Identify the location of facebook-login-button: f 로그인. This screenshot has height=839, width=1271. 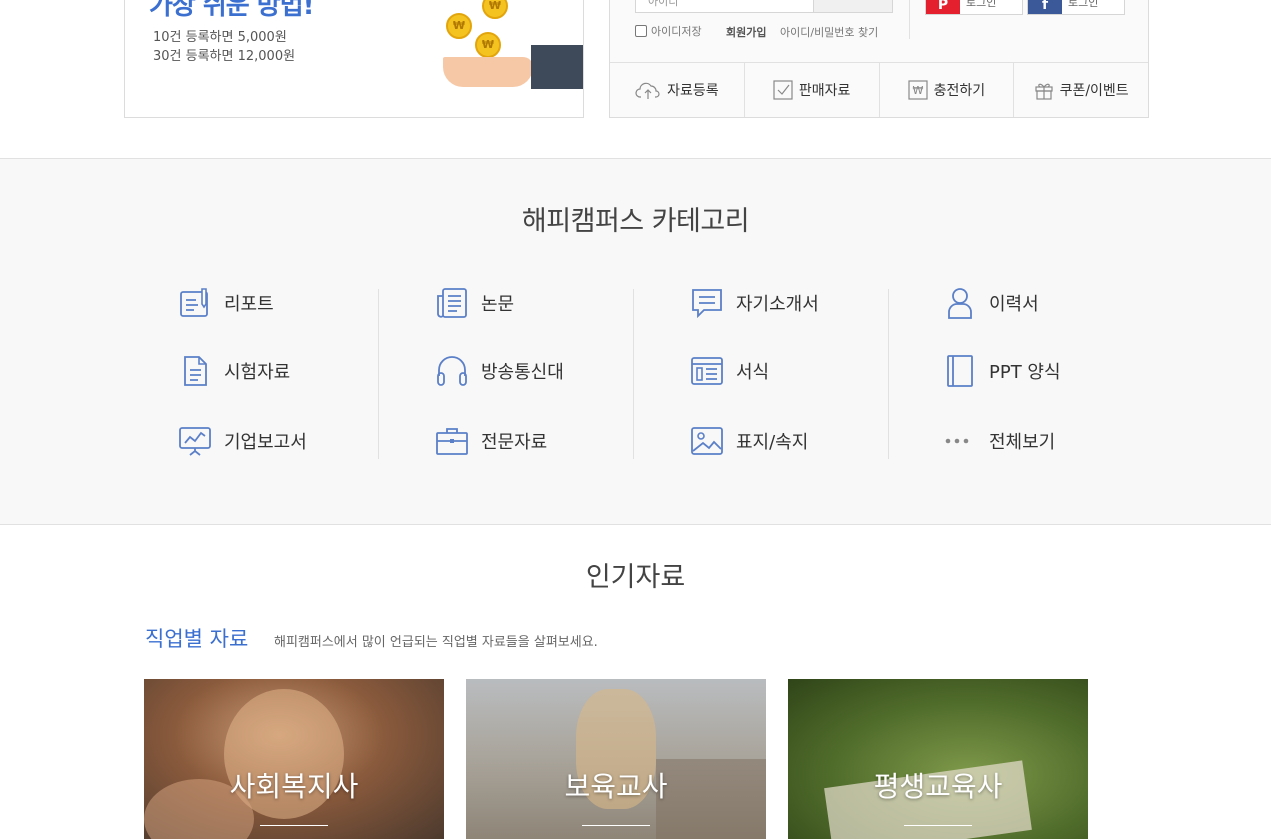
(1076, 7).